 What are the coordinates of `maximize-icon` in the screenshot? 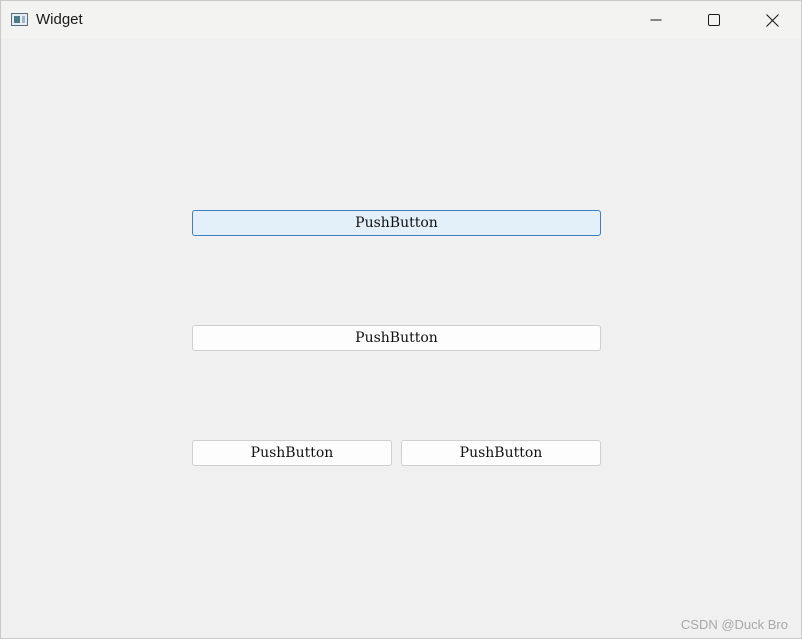 It's located at (714, 20).